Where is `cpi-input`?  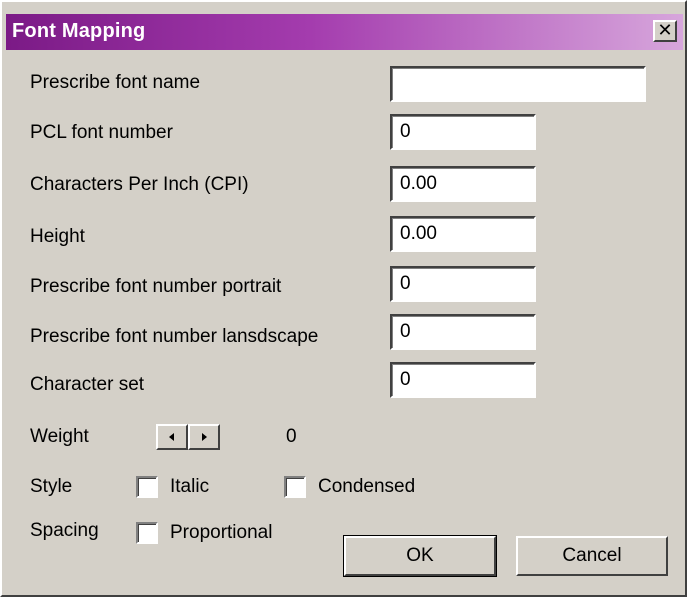 cpi-input is located at coordinates (463, 184).